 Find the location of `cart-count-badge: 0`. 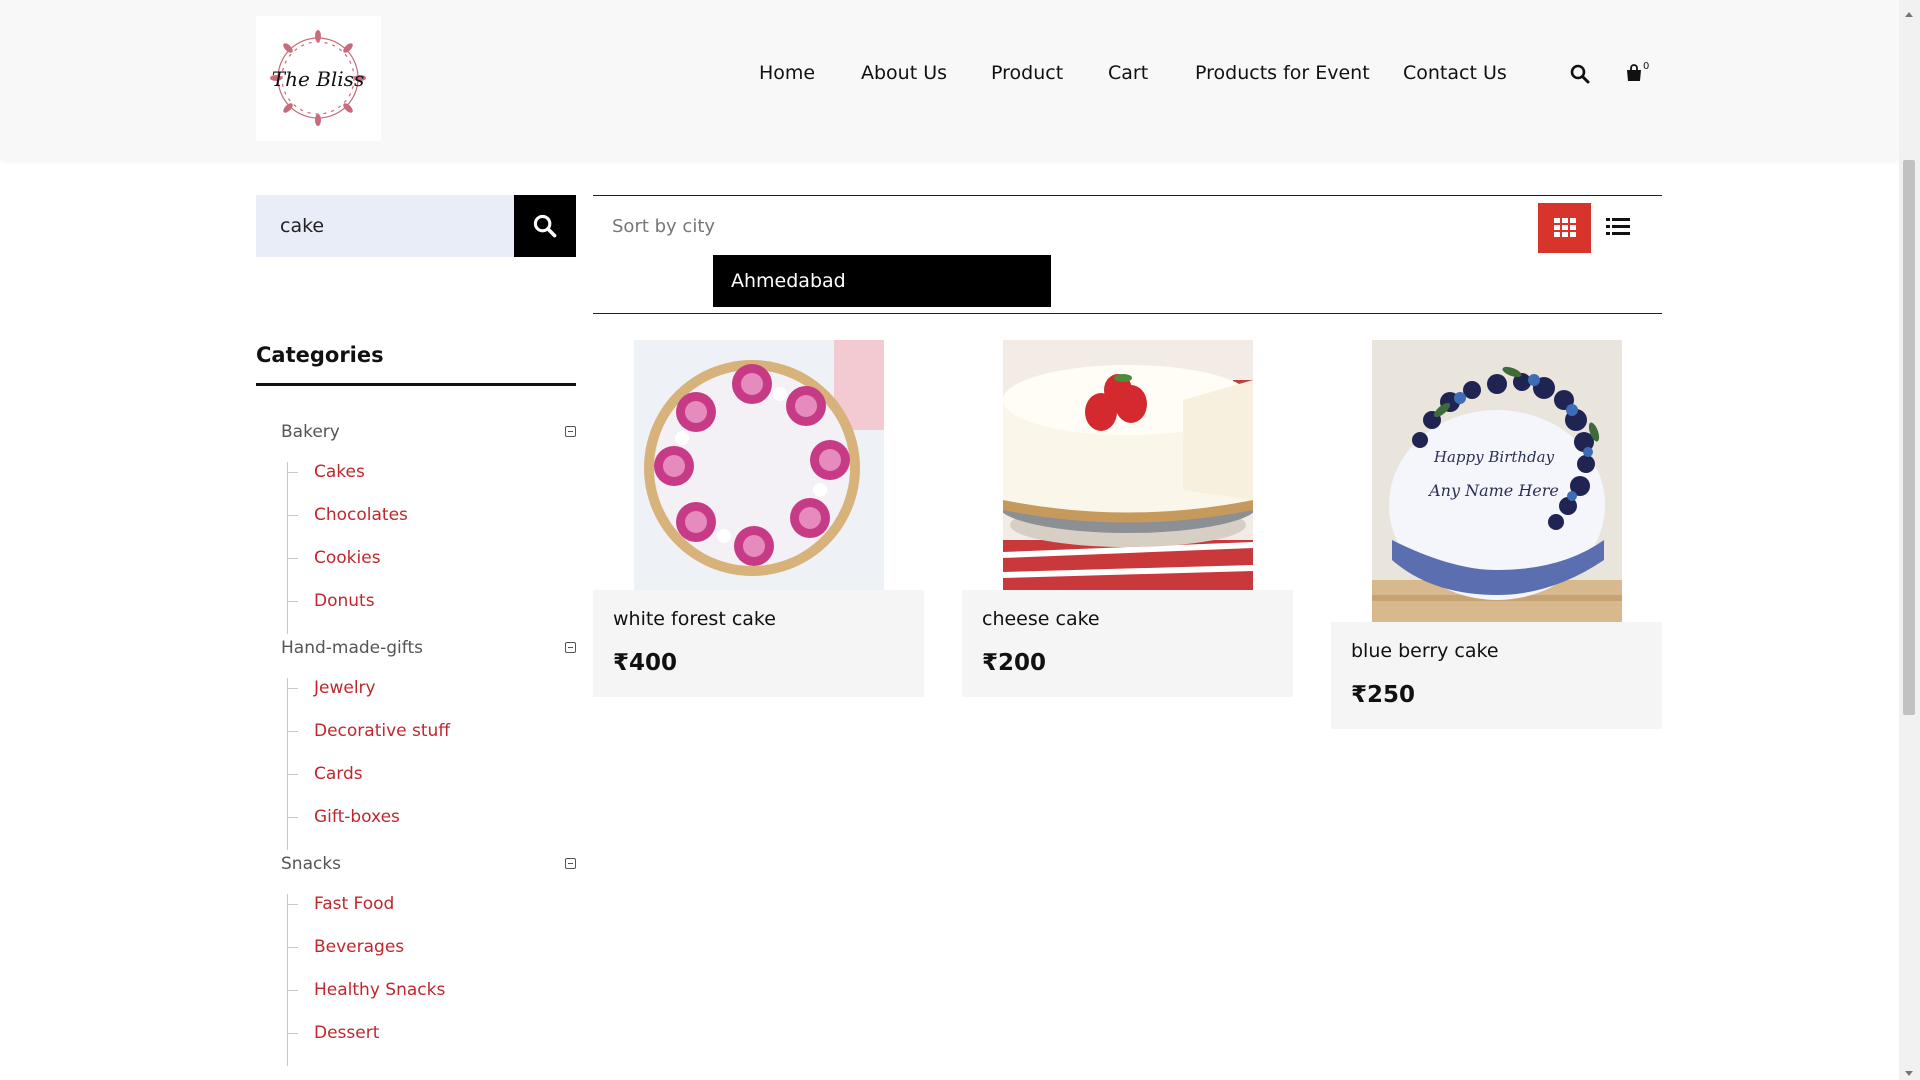

cart-count-badge: 0 is located at coordinates (1646, 66).